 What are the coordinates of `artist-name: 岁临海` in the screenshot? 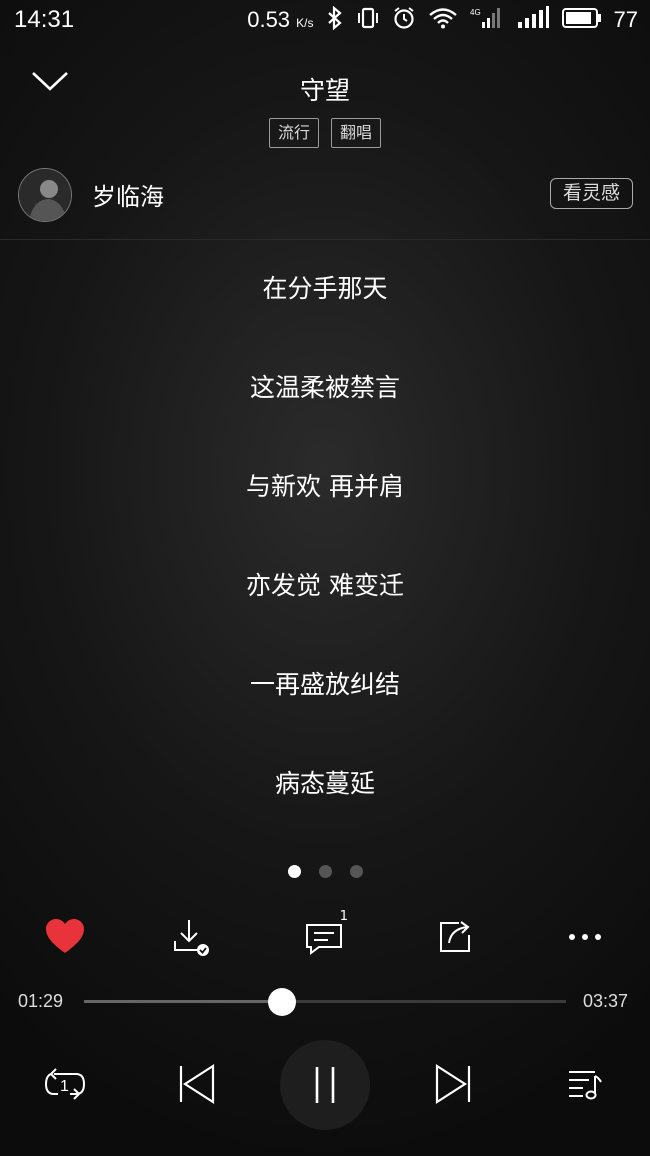 It's located at (128, 194).